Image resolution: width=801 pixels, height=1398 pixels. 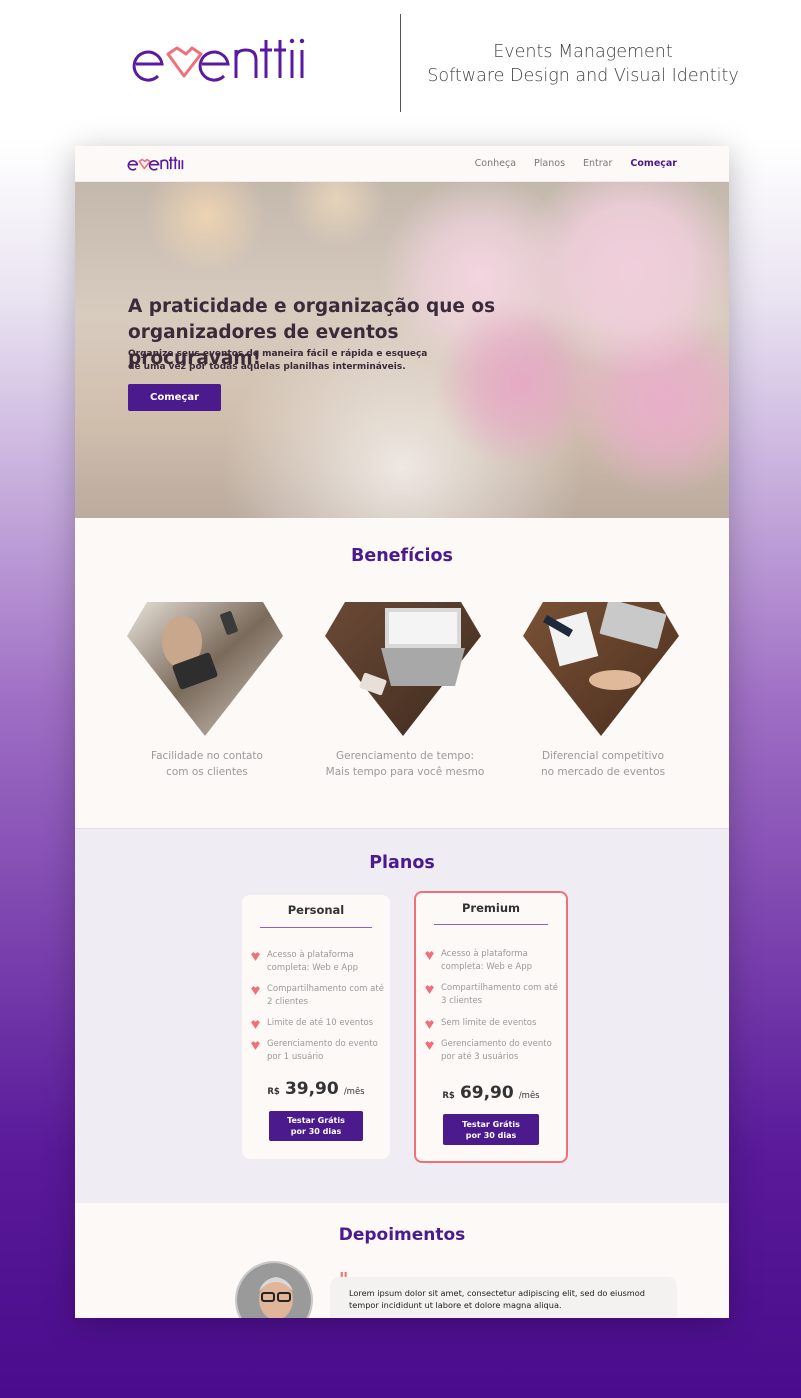 What do you see at coordinates (597, 163) in the screenshot?
I see `nav-item-entrar: Entrar` at bounding box center [597, 163].